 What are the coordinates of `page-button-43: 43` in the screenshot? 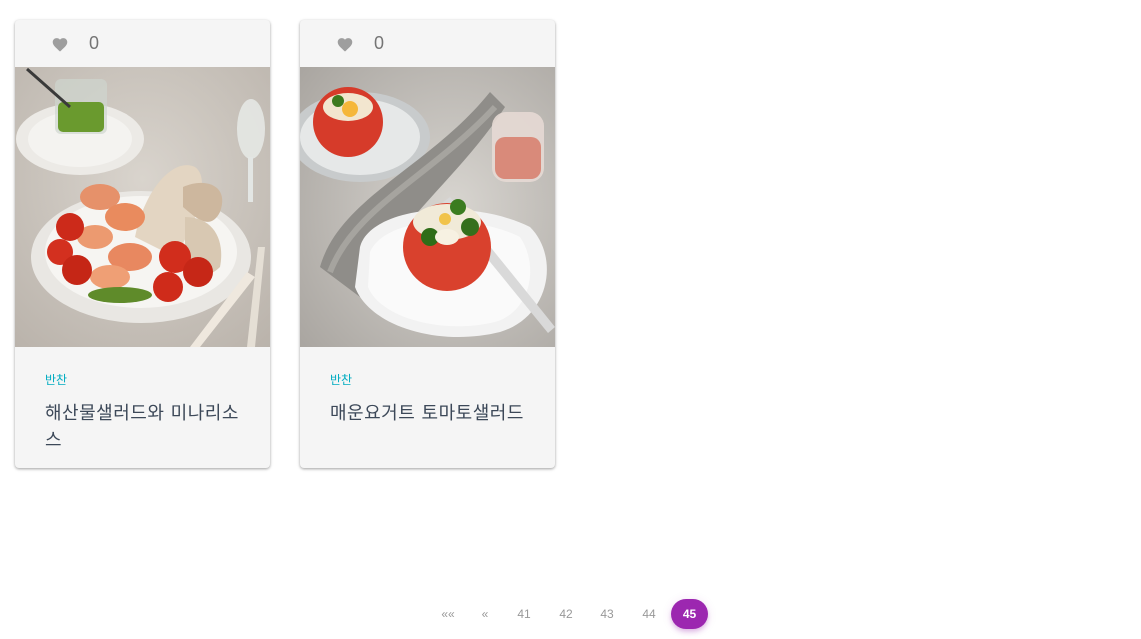 It's located at (607, 614).